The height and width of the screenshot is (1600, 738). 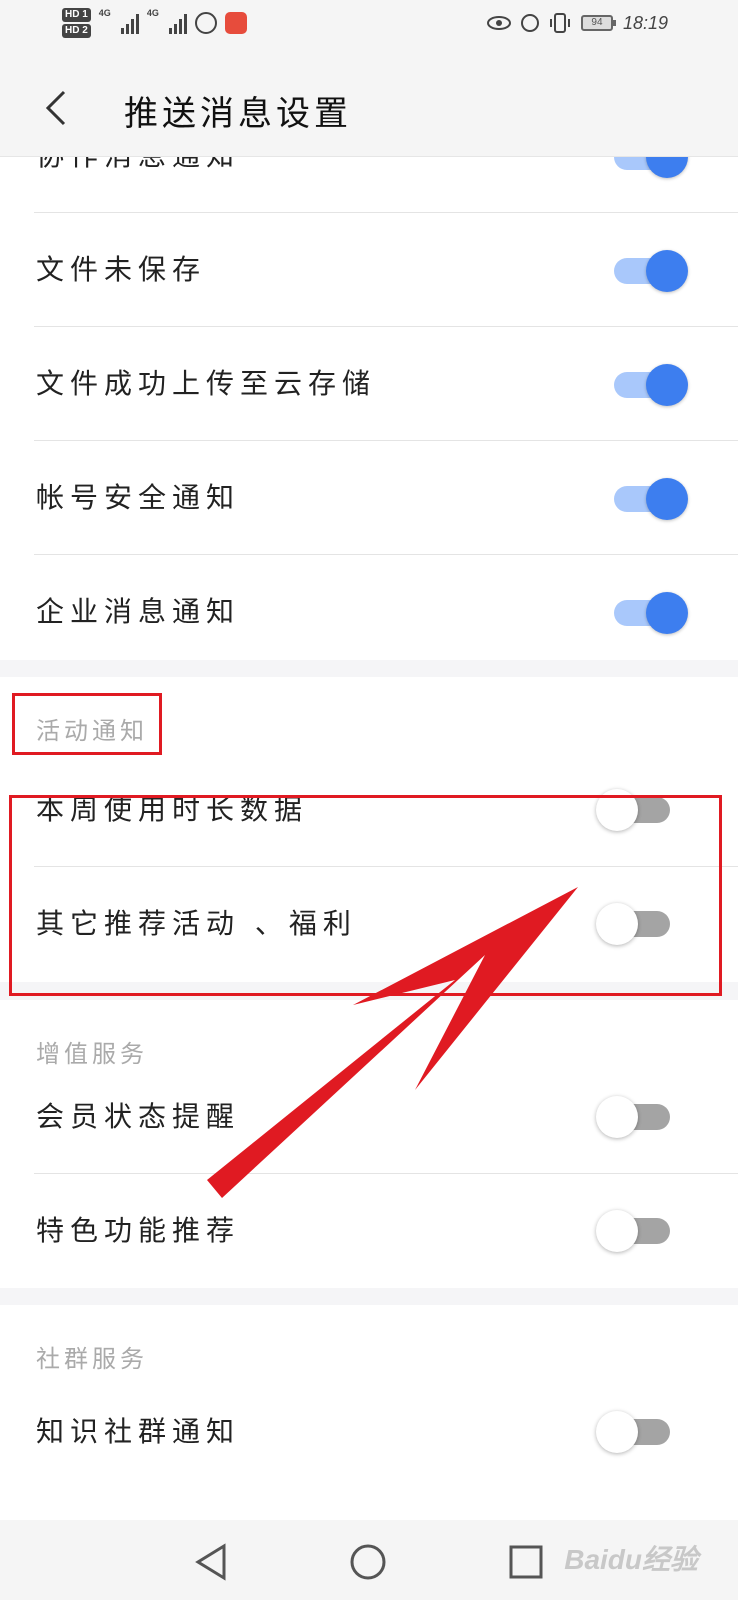 I want to click on setting-row: 特色功能推荐, so click(x=369, y=1231).